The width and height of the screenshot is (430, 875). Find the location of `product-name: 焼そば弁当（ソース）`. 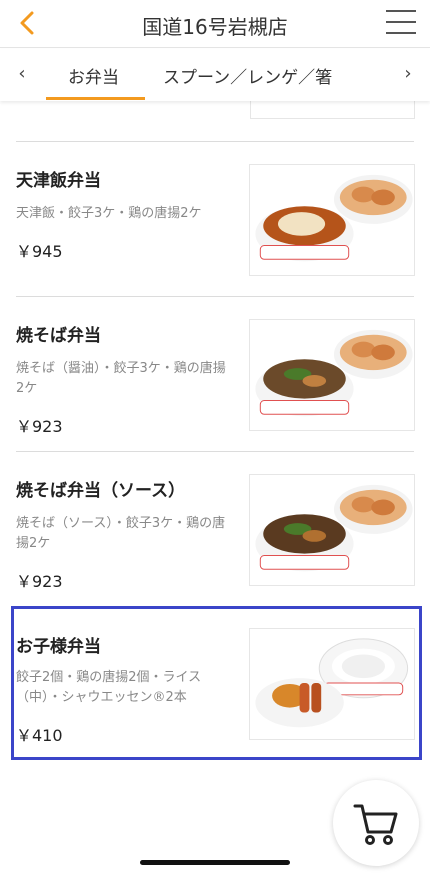

product-name: 焼そば弁当（ソース） is located at coordinates (101, 491).